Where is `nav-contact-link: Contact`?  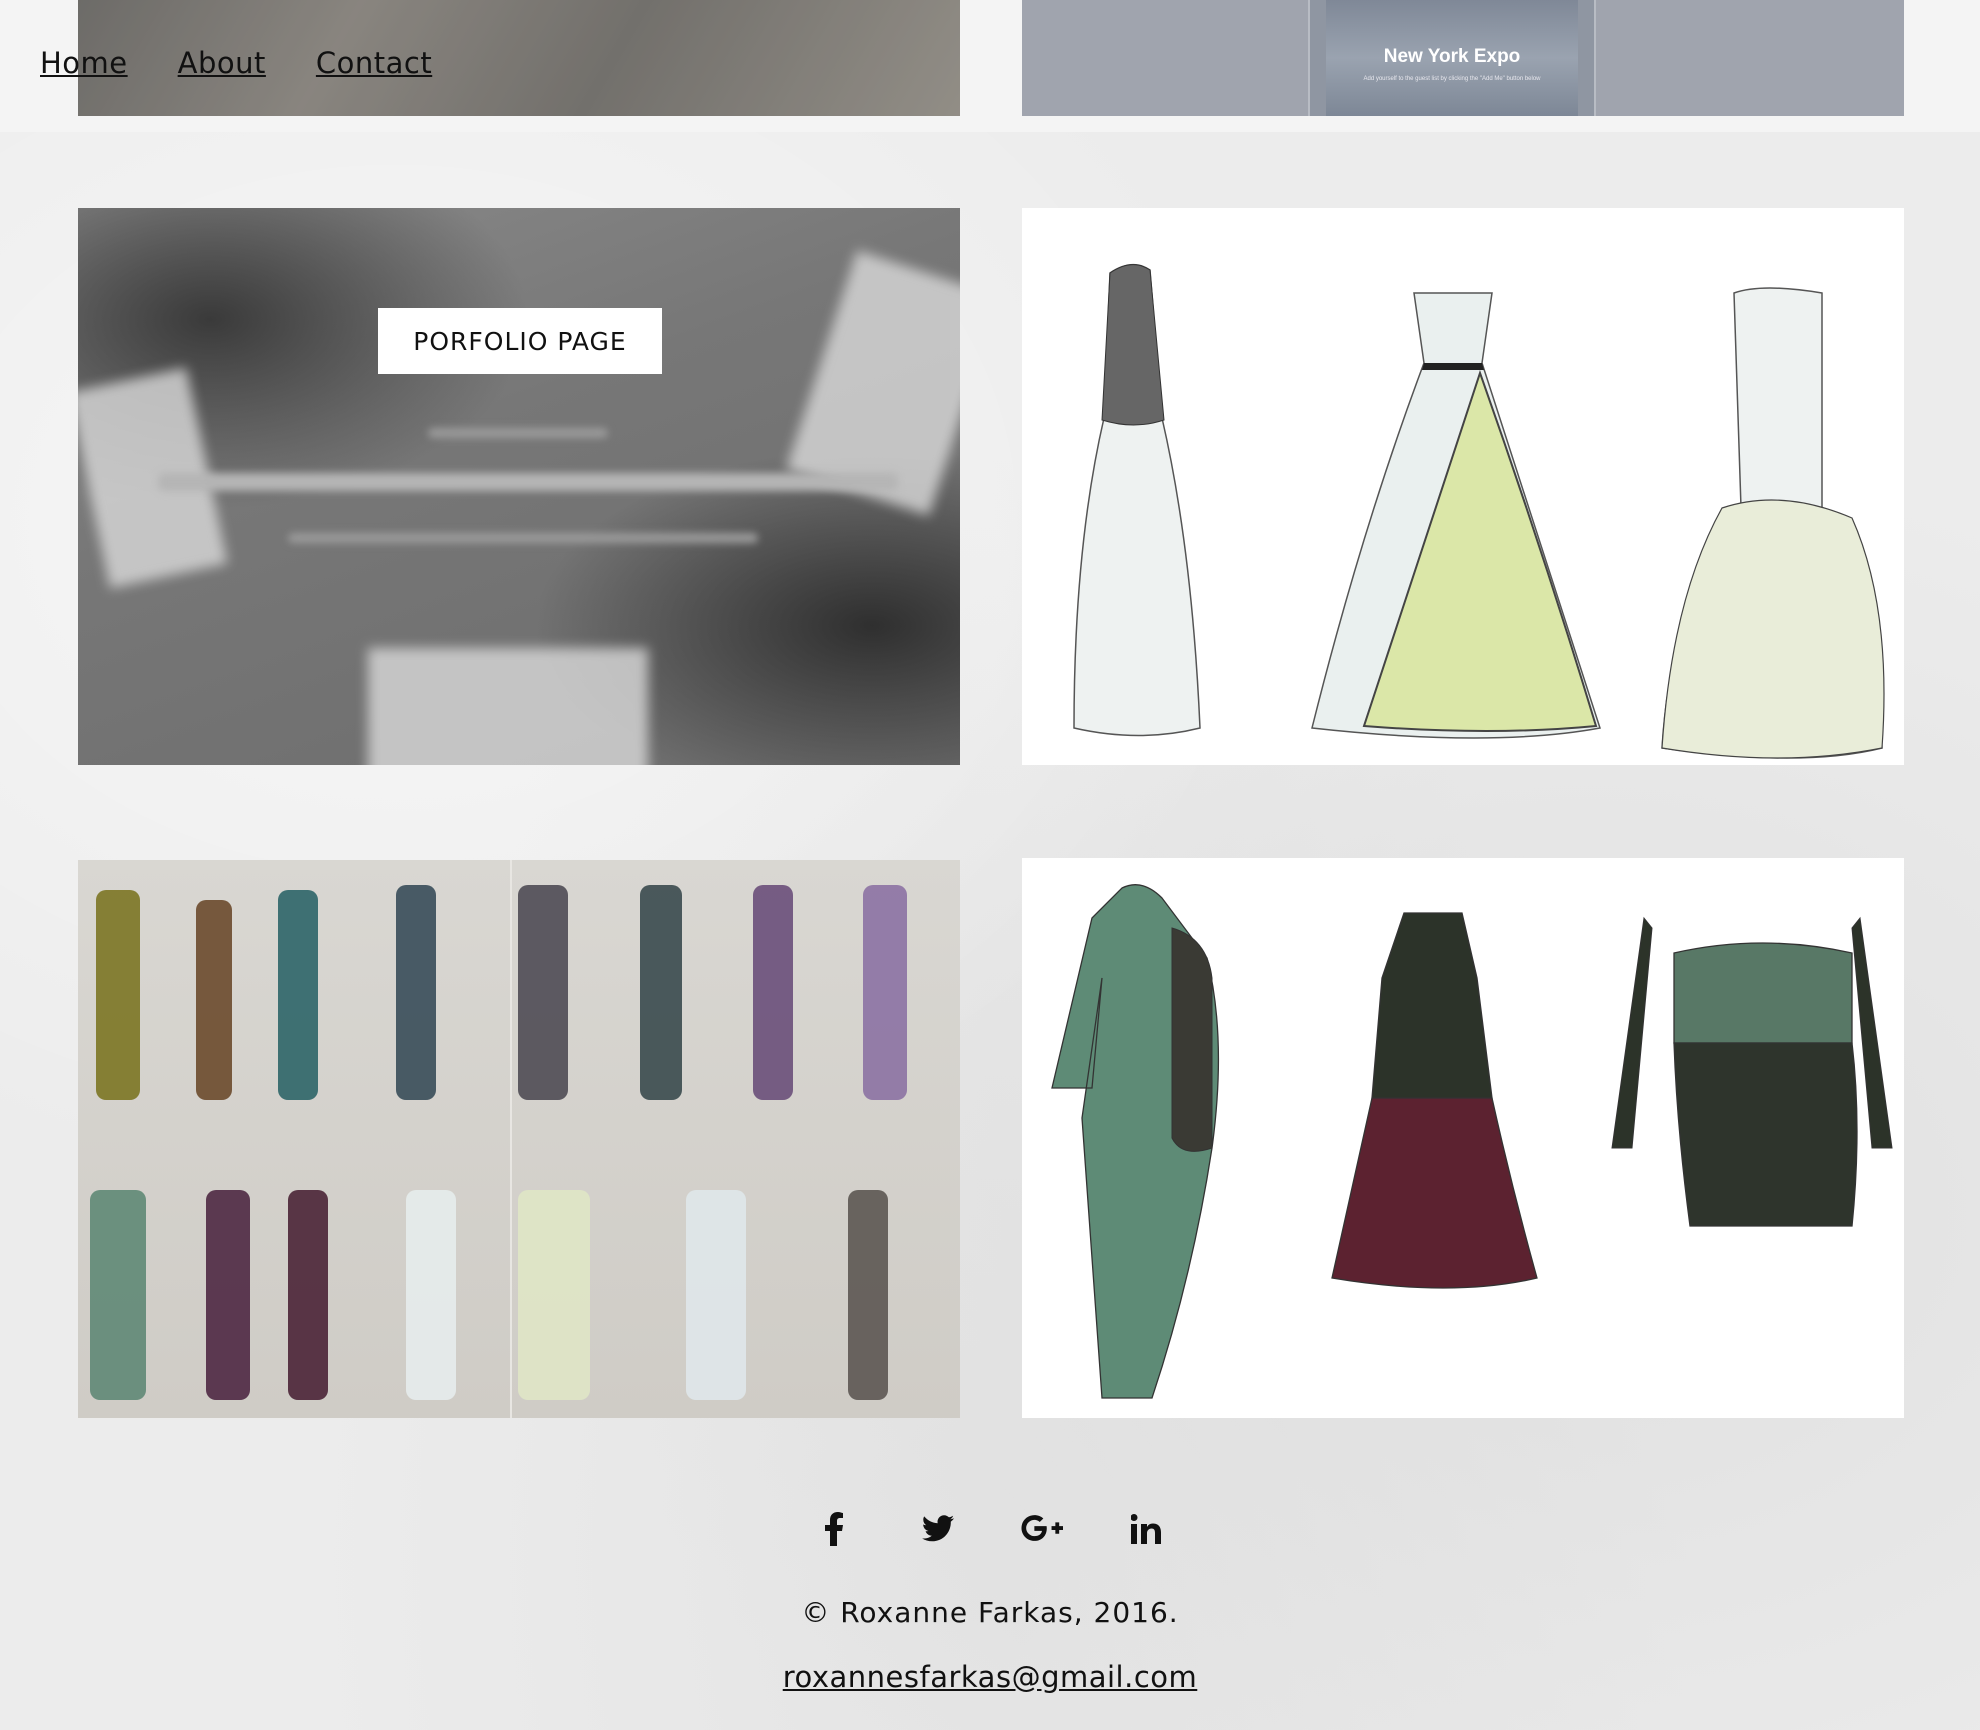 nav-contact-link: Contact is located at coordinates (374, 63).